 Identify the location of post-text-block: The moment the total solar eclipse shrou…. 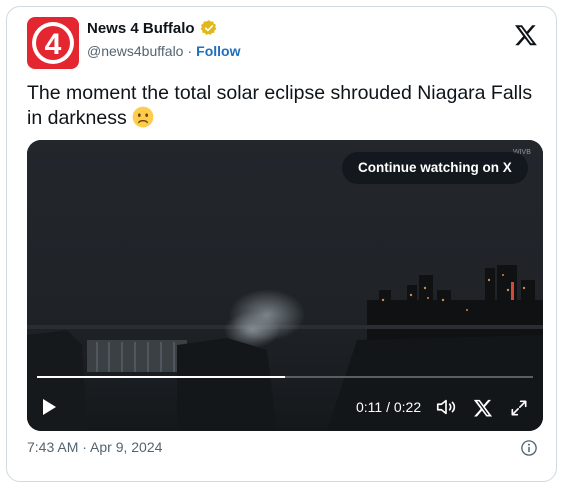
(287, 106).